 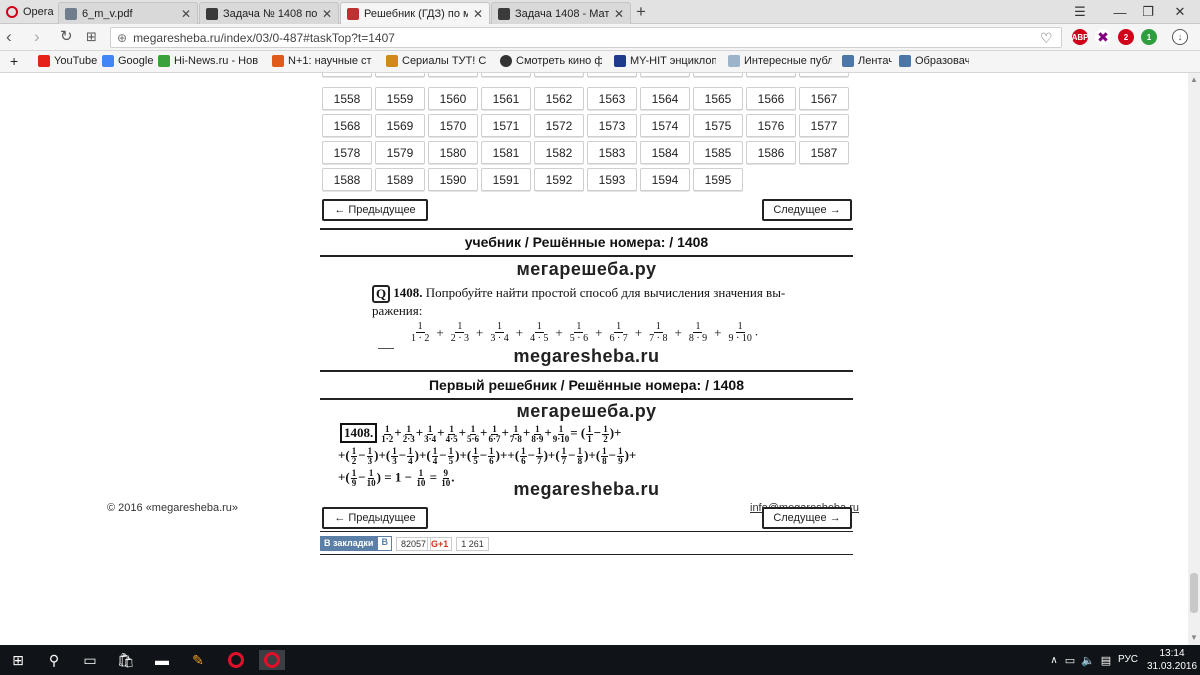 What do you see at coordinates (612, 98) in the screenshot?
I see `number-cell: 1563` at bounding box center [612, 98].